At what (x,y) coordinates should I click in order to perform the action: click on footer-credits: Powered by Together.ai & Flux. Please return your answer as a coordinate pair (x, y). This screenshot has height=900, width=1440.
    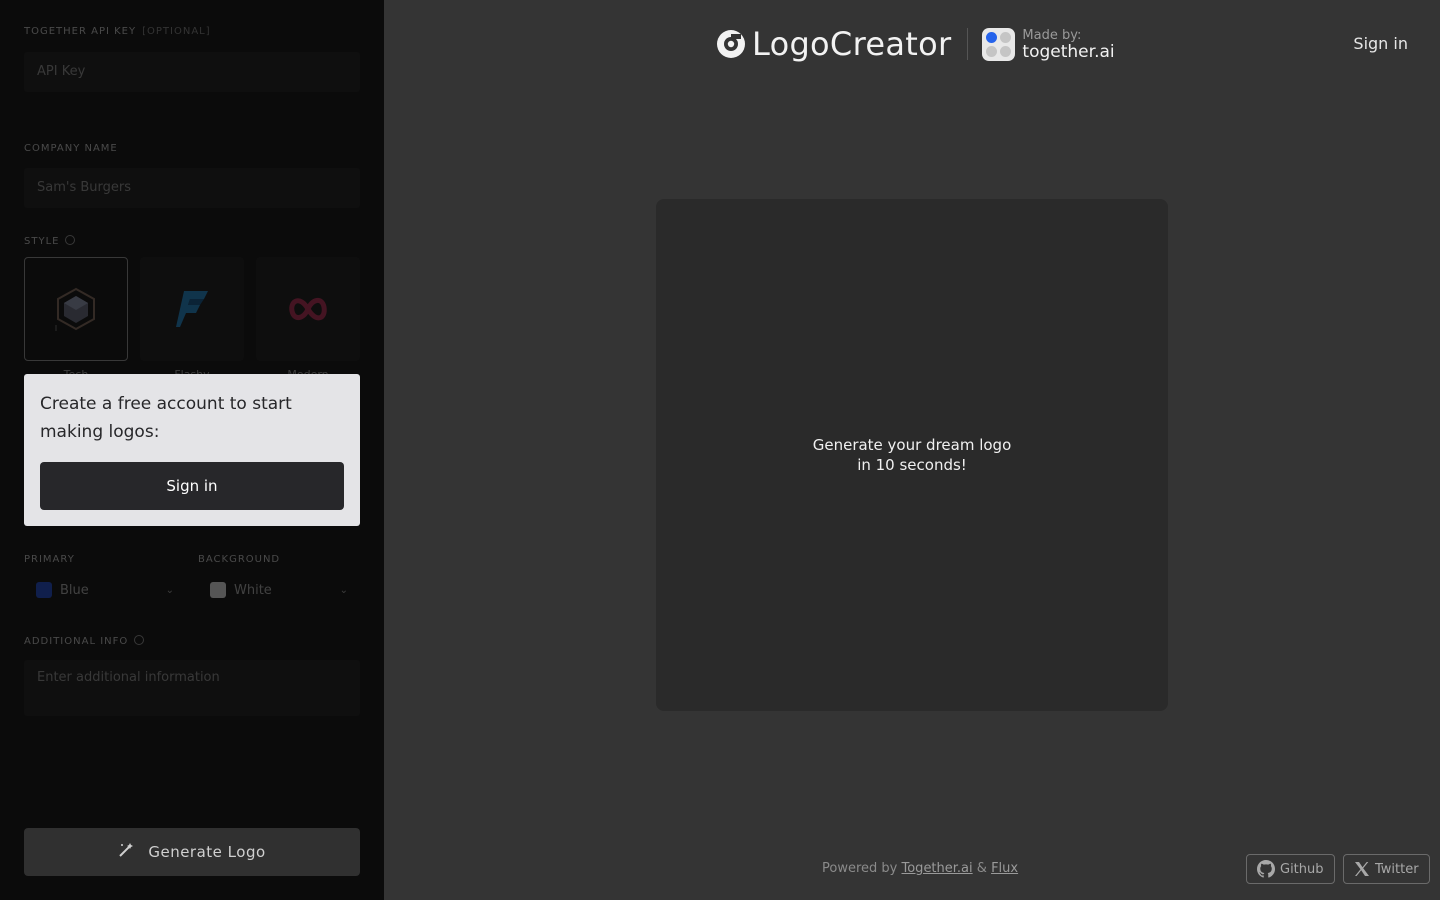
    Looking at the image, I should click on (920, 868).